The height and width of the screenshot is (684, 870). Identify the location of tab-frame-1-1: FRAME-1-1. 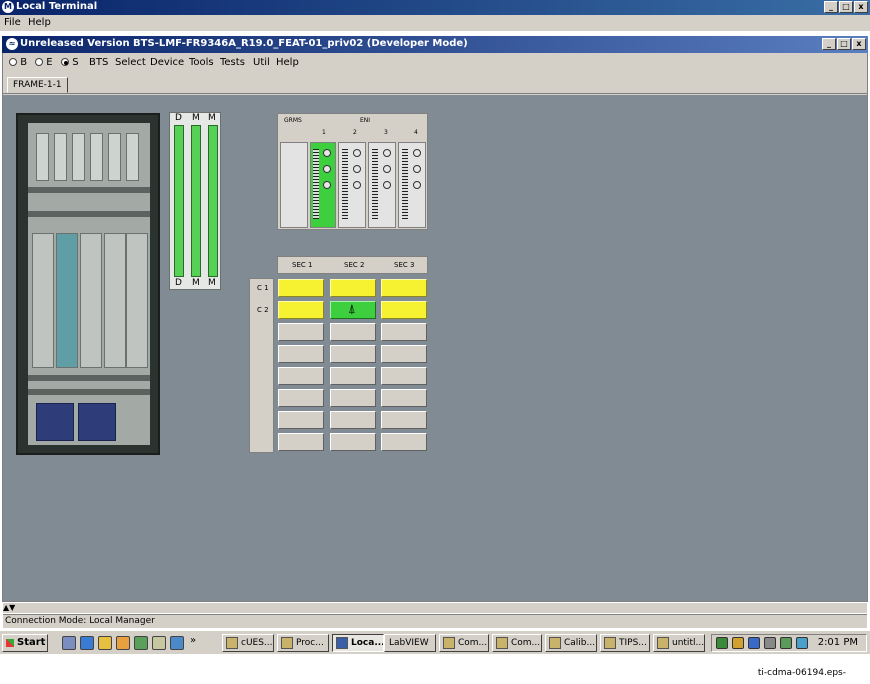
(37, 85).